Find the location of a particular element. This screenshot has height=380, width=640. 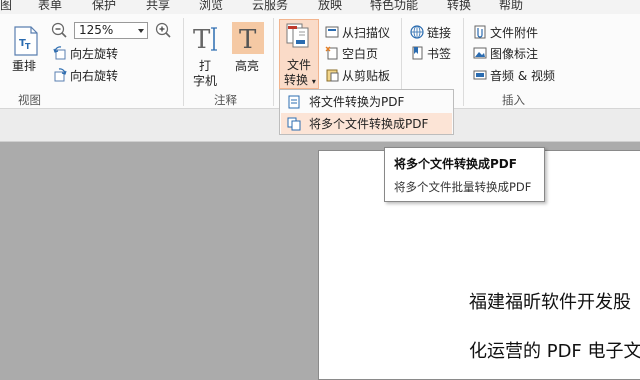

chevron-down-icon is located at coordinates (141, 31).